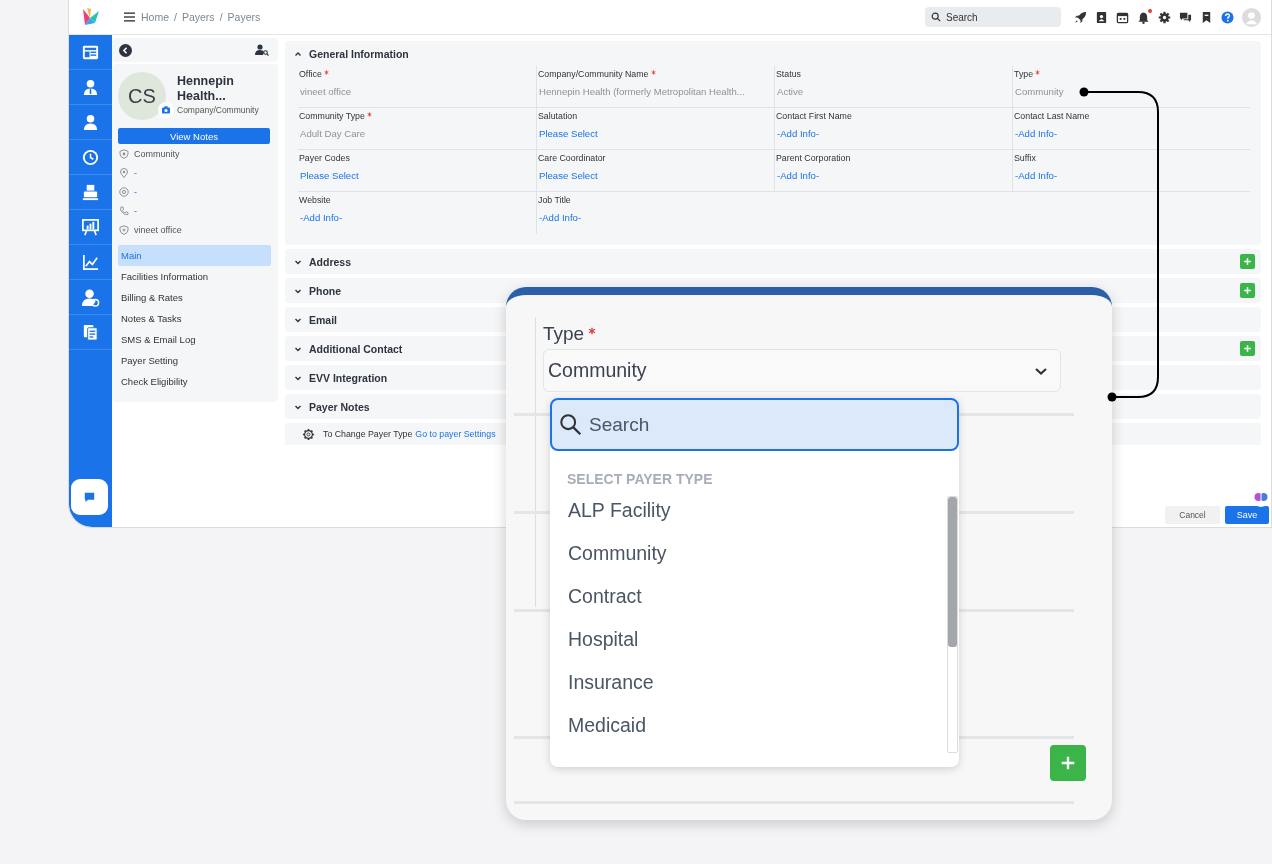 This screenshot has height=864, width=1272. Describe the element at coordinates (1039, 91) in the screenshot. I see `field-value: Community` at that location.